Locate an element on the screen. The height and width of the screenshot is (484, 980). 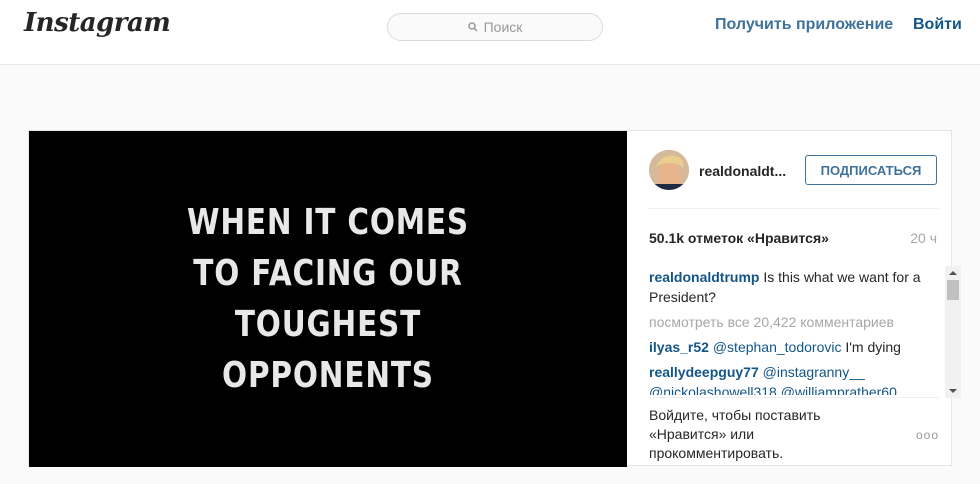
search-input: Поиск is located at coordinates (495, 27).